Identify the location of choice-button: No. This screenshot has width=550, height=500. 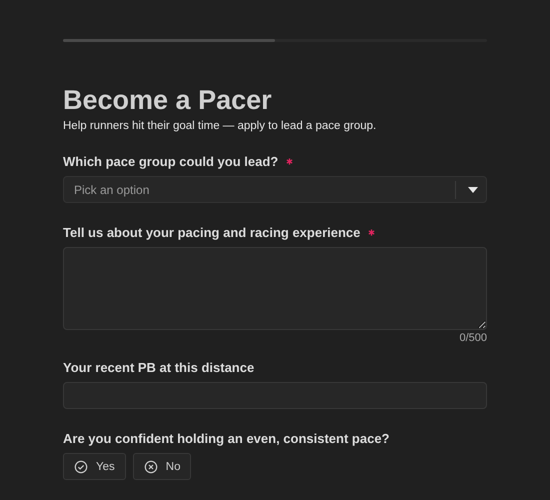
(162, 466).